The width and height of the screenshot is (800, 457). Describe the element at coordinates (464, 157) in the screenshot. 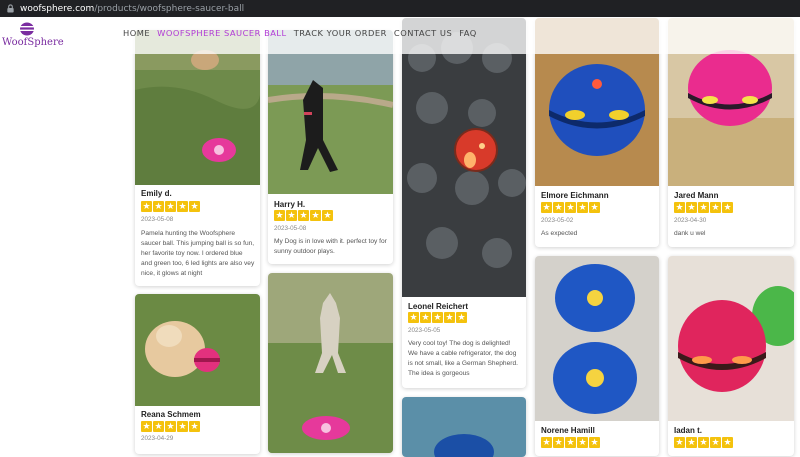

I see `review-photo-led-ball-night` at that location.